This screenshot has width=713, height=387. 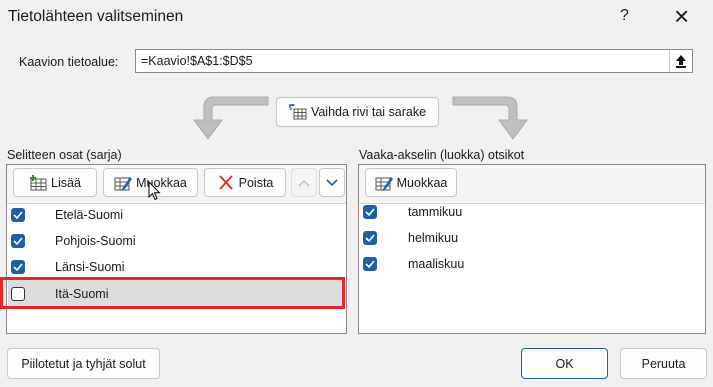 I want to click on ok-button: OK, so click(x=564, y=363).